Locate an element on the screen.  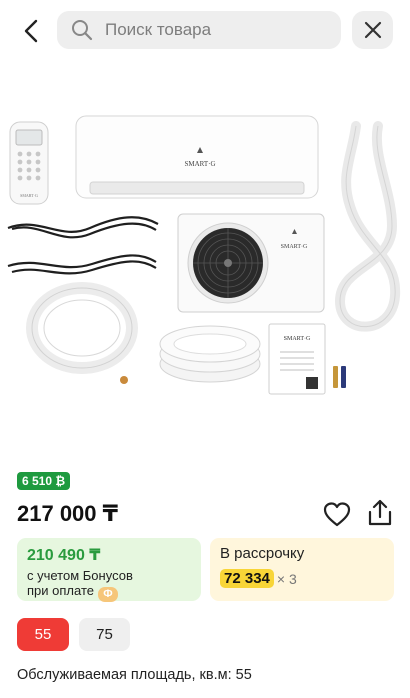
outdoor-unit-image: SMART·G is located at coordinates (251, 263).